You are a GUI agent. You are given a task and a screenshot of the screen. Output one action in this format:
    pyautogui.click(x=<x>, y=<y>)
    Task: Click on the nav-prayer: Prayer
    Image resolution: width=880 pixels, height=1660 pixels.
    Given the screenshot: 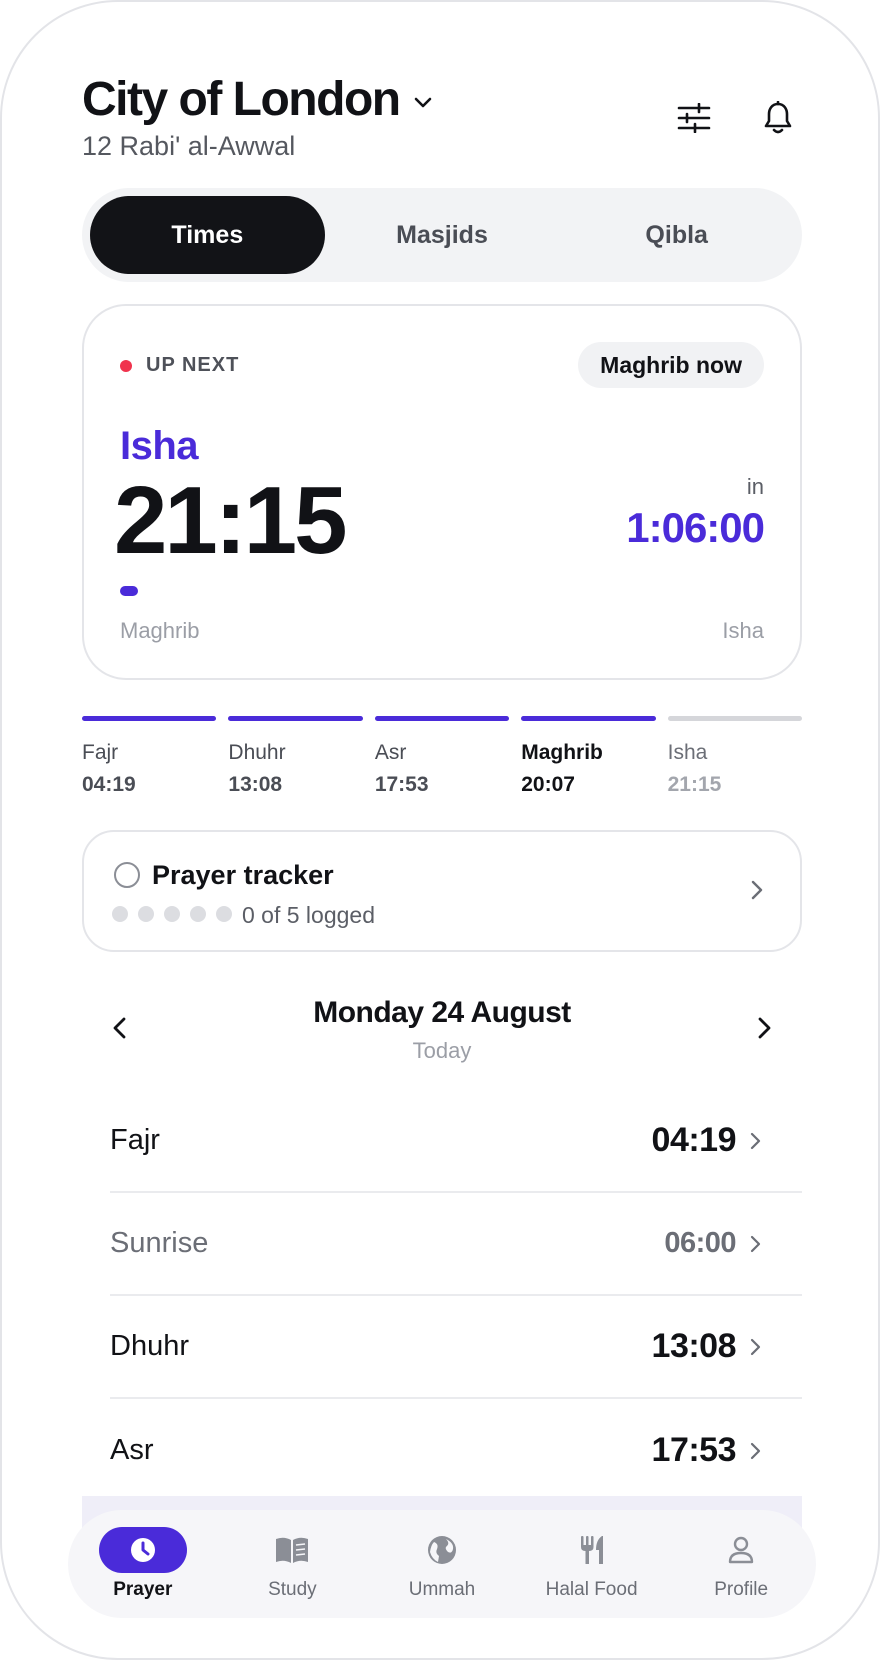 What is the action you would take?
    pyautogui.click(x=143, y=1564)
    